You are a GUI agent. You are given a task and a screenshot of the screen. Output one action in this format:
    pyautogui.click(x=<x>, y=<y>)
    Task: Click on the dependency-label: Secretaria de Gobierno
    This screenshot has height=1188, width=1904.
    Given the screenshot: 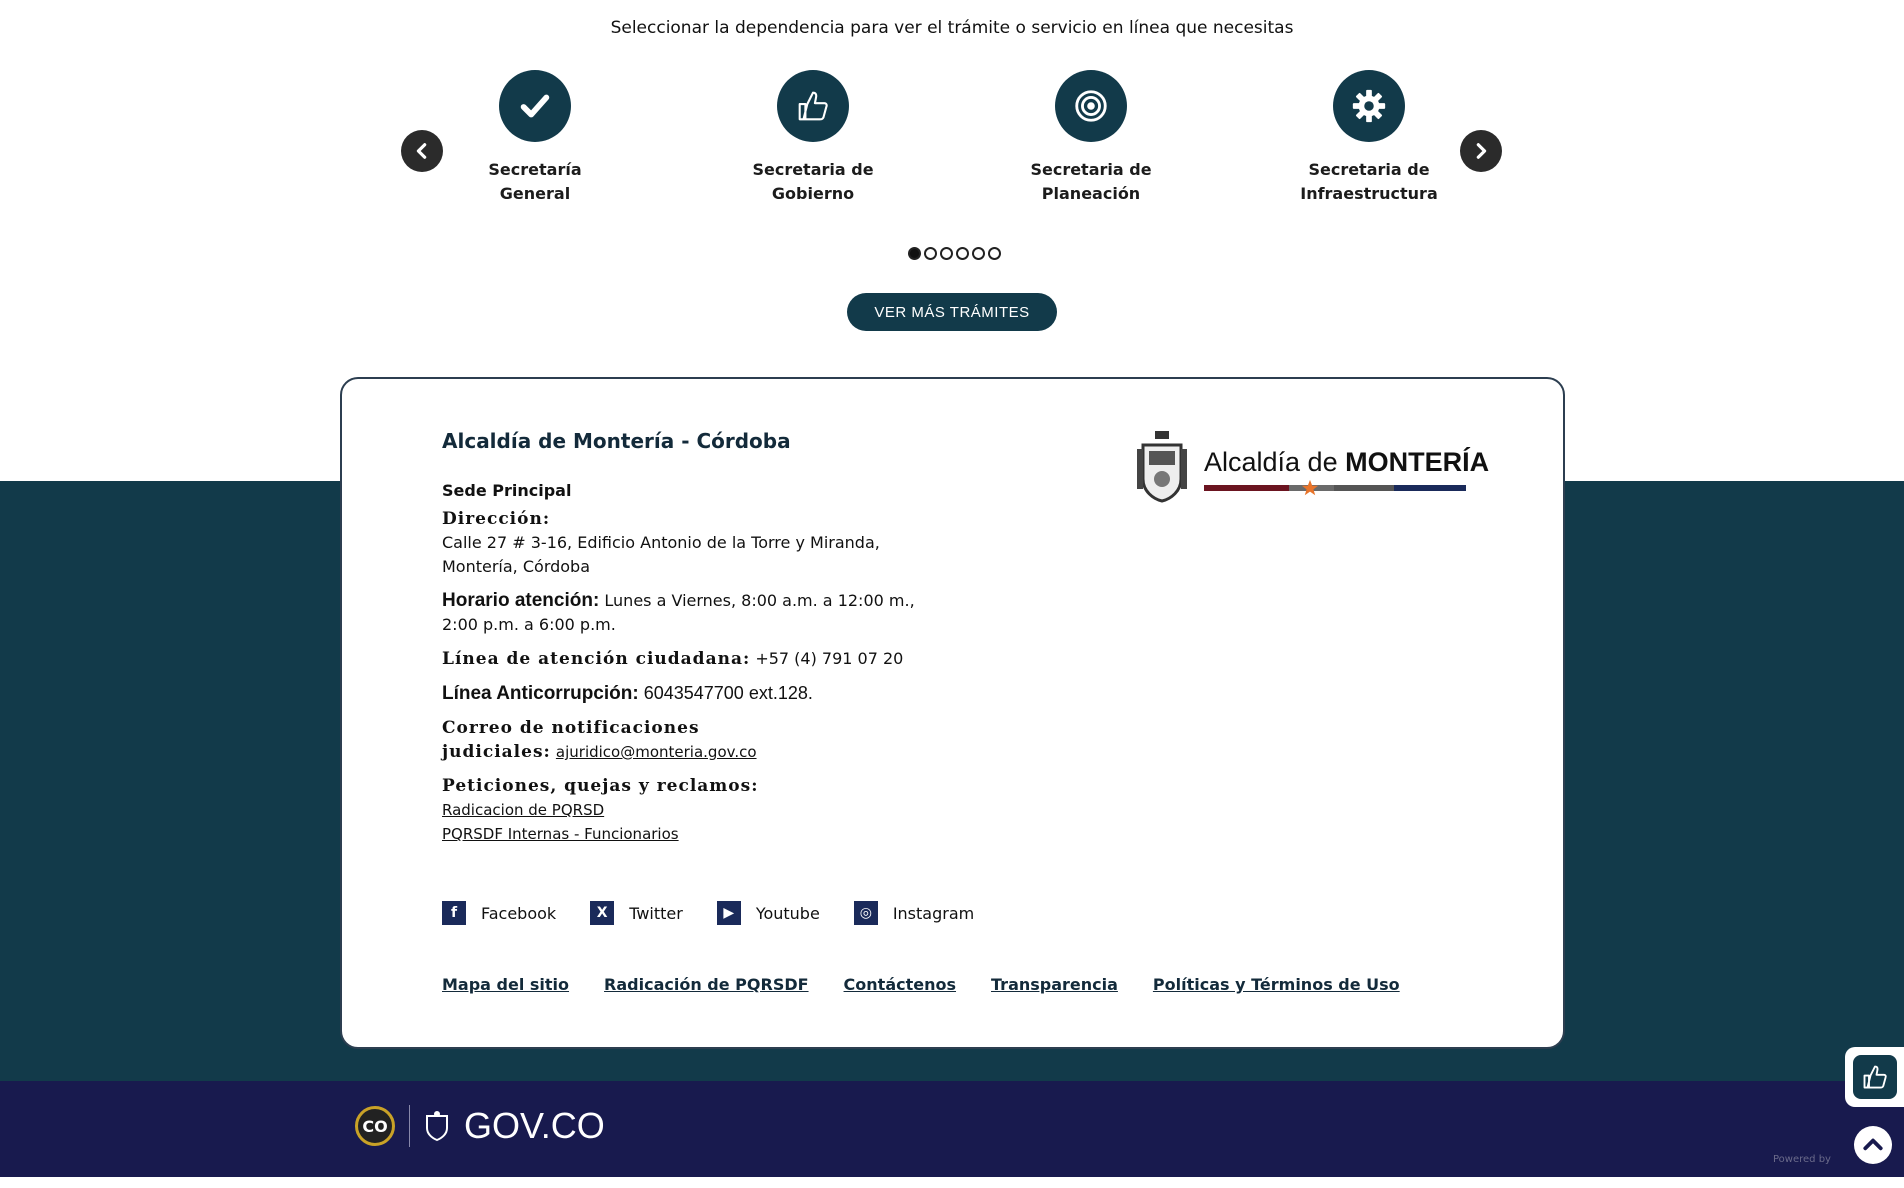 What is the action you would take?
    pyautogui.click(x=813, y=181)
    